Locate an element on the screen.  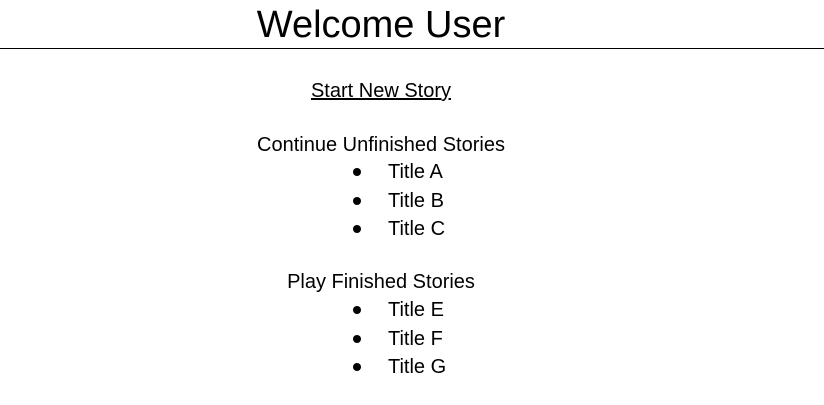
finished-story-item: Title E is located at coordinates (450, 312).